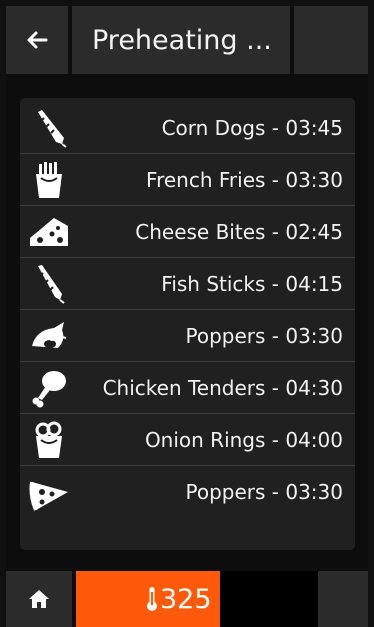 This screenshot has height=627, width=374. I want to click on footer-bar: 325, so click(187, 599).